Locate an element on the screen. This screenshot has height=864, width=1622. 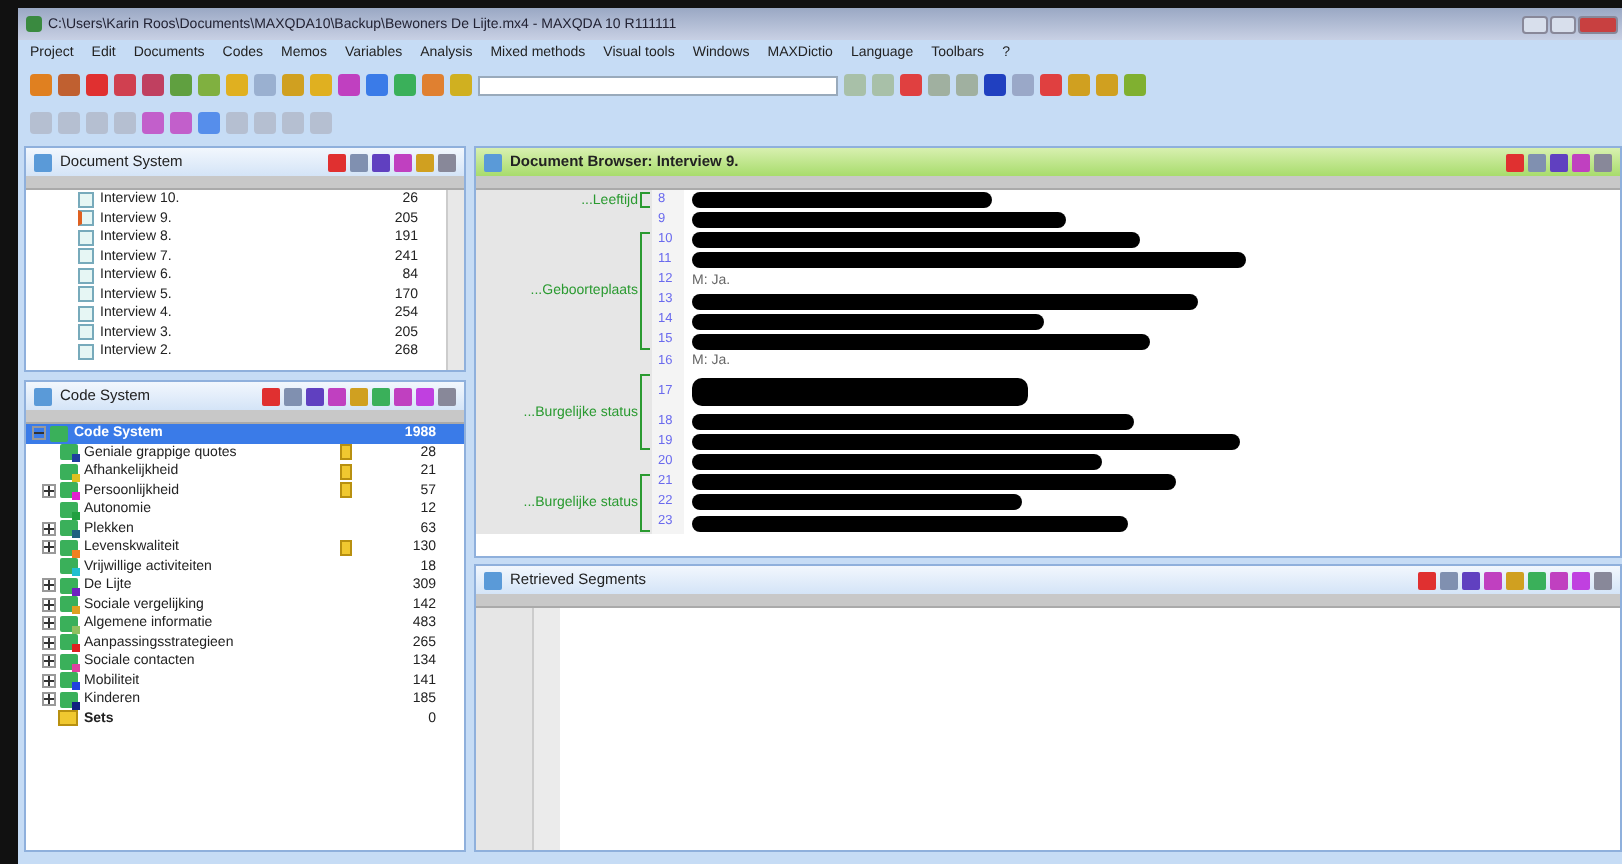
retrieved-segments-icon is located at coordinates (493, 580).